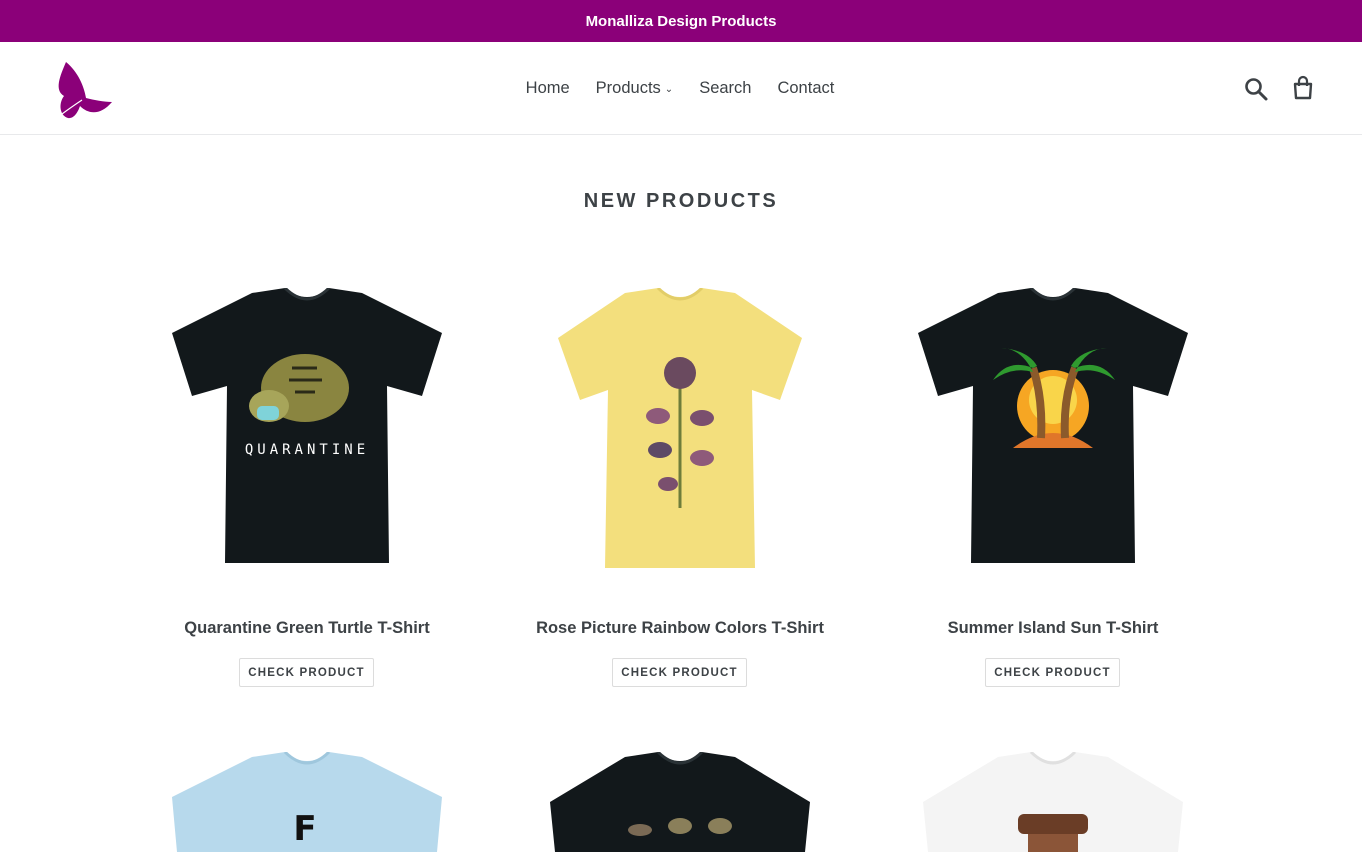 This screenshot has width=1364, height=852. I want to click on main-nav: Home Products ⌄ Search Contact, so click(681, 88).